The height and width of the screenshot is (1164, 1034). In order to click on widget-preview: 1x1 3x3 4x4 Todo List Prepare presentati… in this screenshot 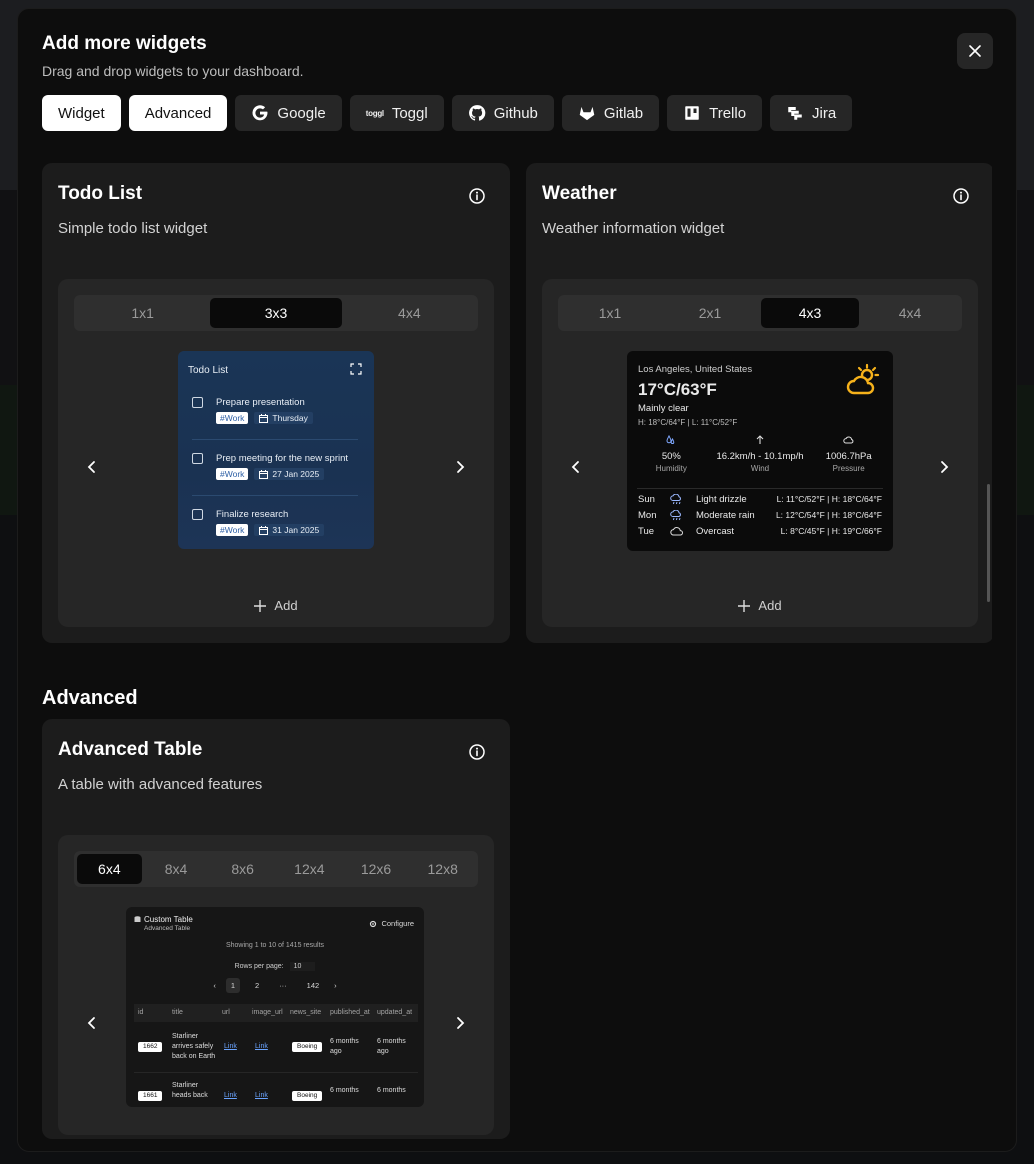, I will do `click(276, 453)`.